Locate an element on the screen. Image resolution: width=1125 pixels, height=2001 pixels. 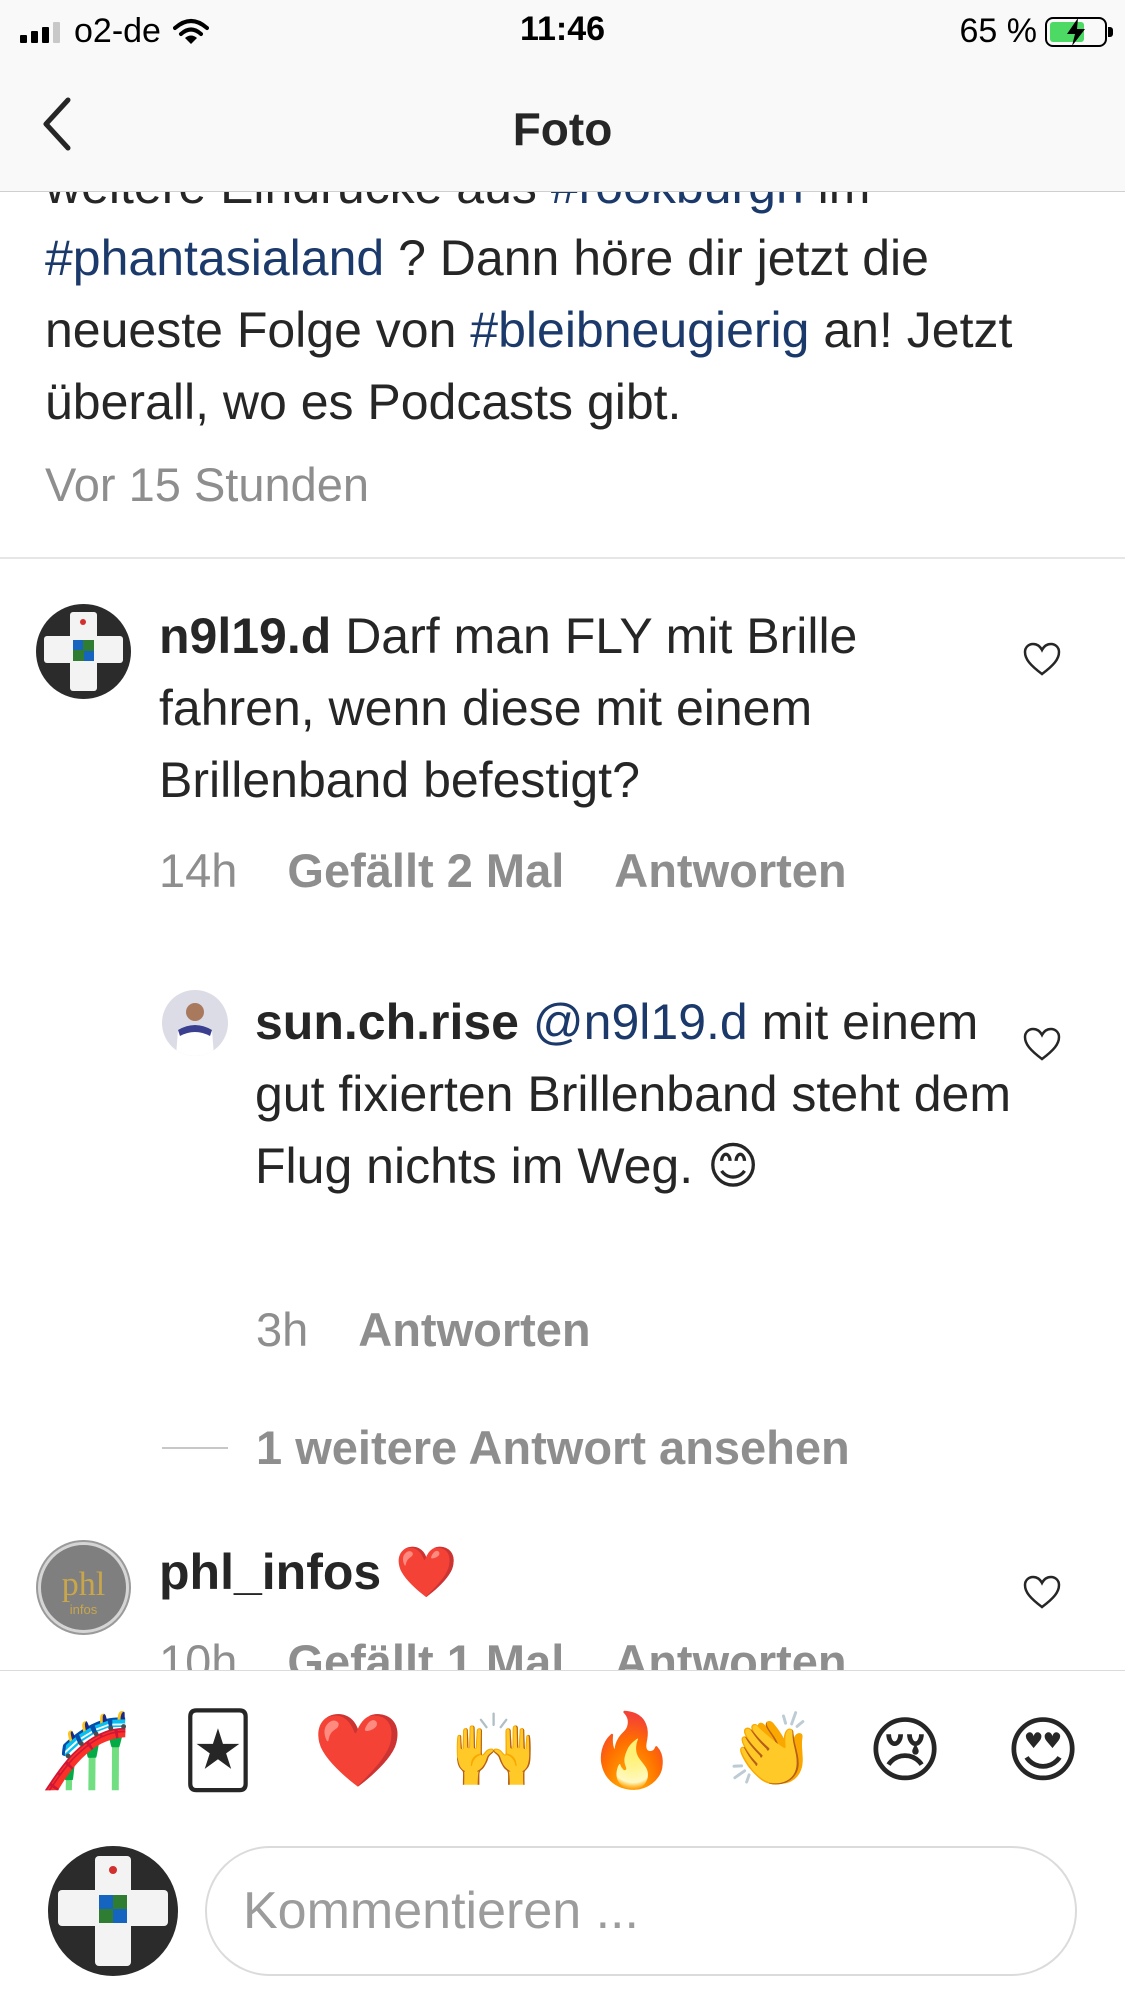
comment-meta: 10h Gefällt 1 Mal Antworten is located at coordinates (503, 1652).